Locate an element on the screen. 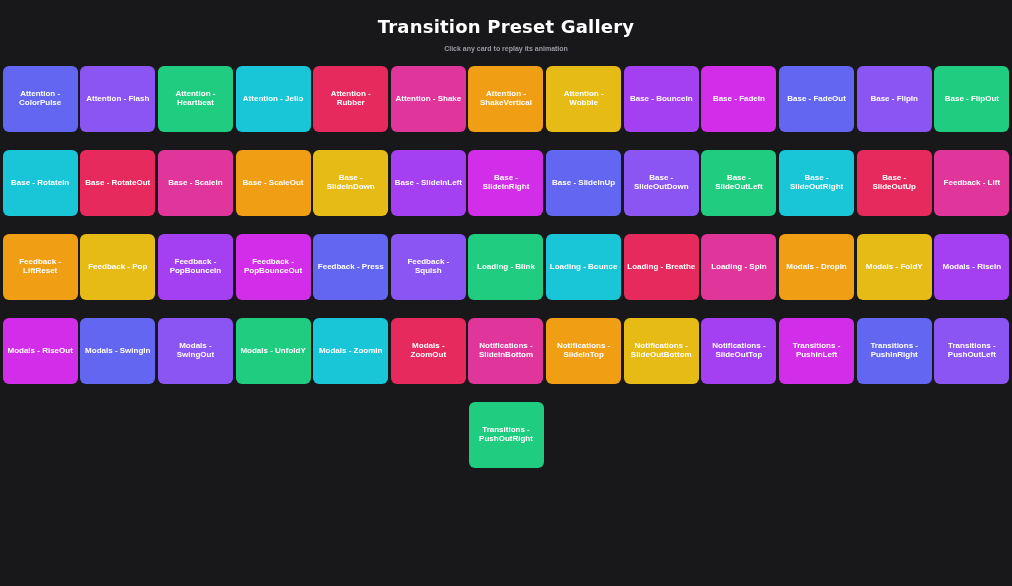  preset-card: Loading - Spin is located at coordinates (739, 267).